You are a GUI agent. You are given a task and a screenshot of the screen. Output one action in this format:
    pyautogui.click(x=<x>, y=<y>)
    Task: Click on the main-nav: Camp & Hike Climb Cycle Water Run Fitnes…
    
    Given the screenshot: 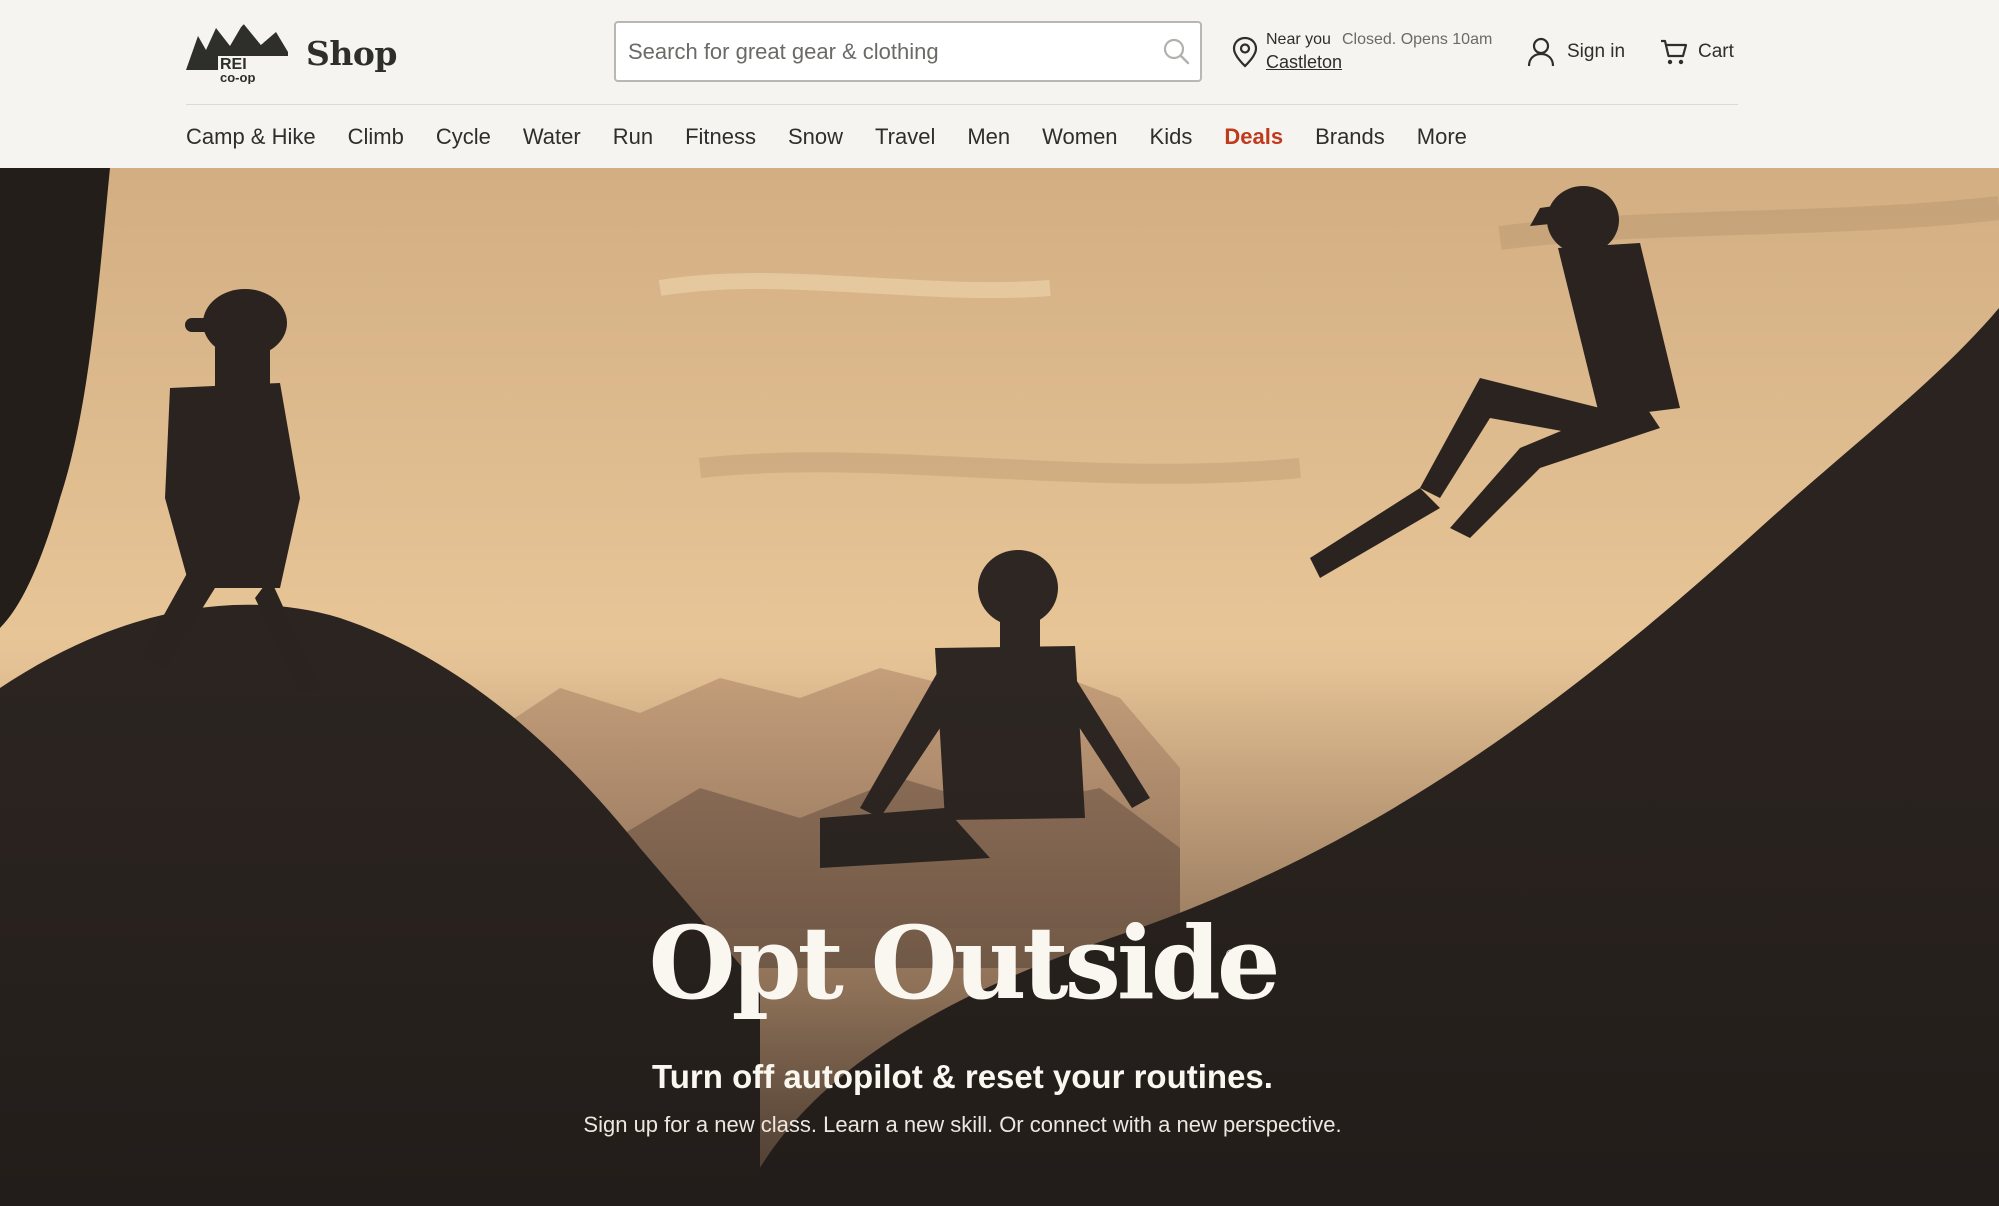 What is the action you would take?
    pyautogui.click(x=842, y=137)
    